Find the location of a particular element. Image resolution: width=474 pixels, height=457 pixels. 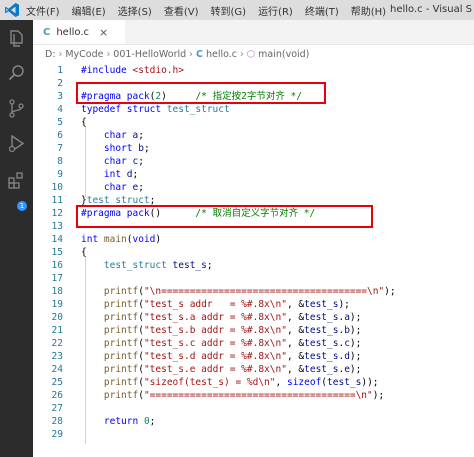

code-line: 17 is located at coordinates (253, 278).